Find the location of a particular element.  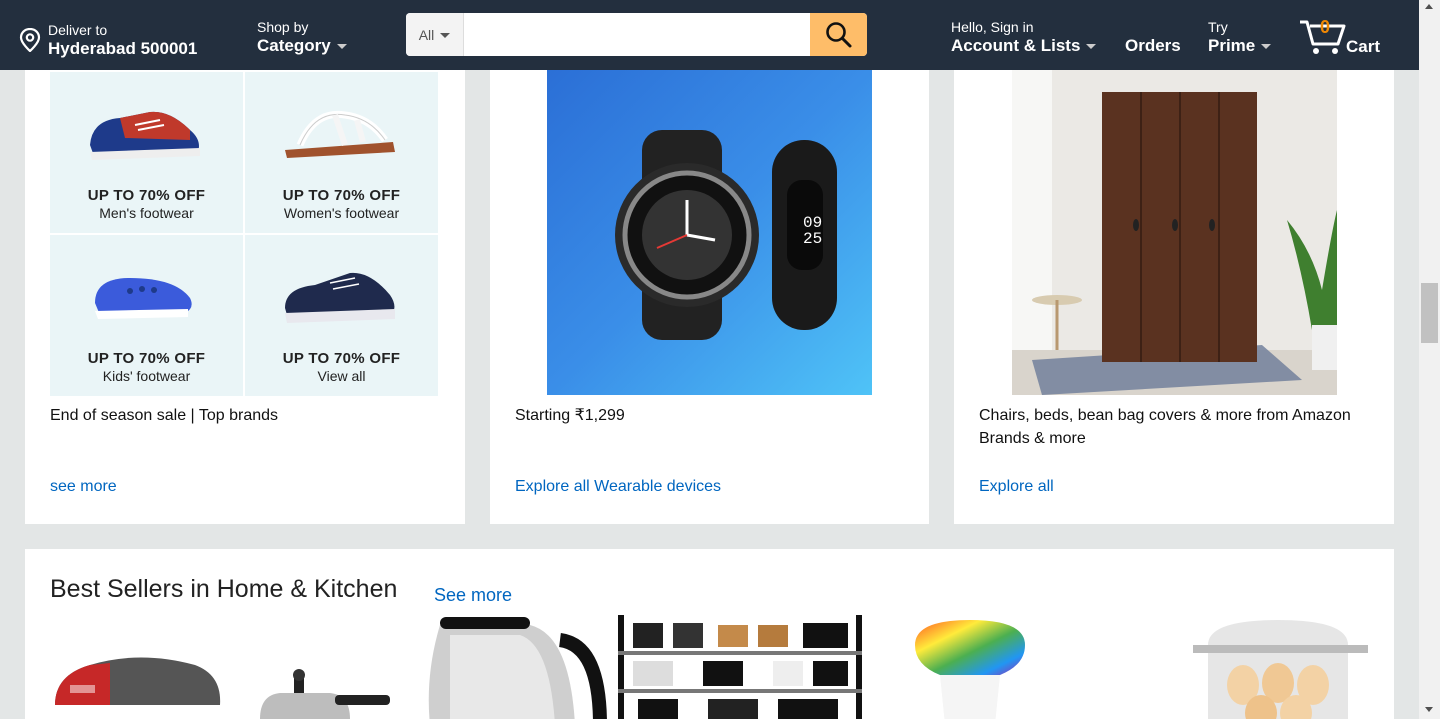

cart-label: Cart is located at coordinates (1363, 46).